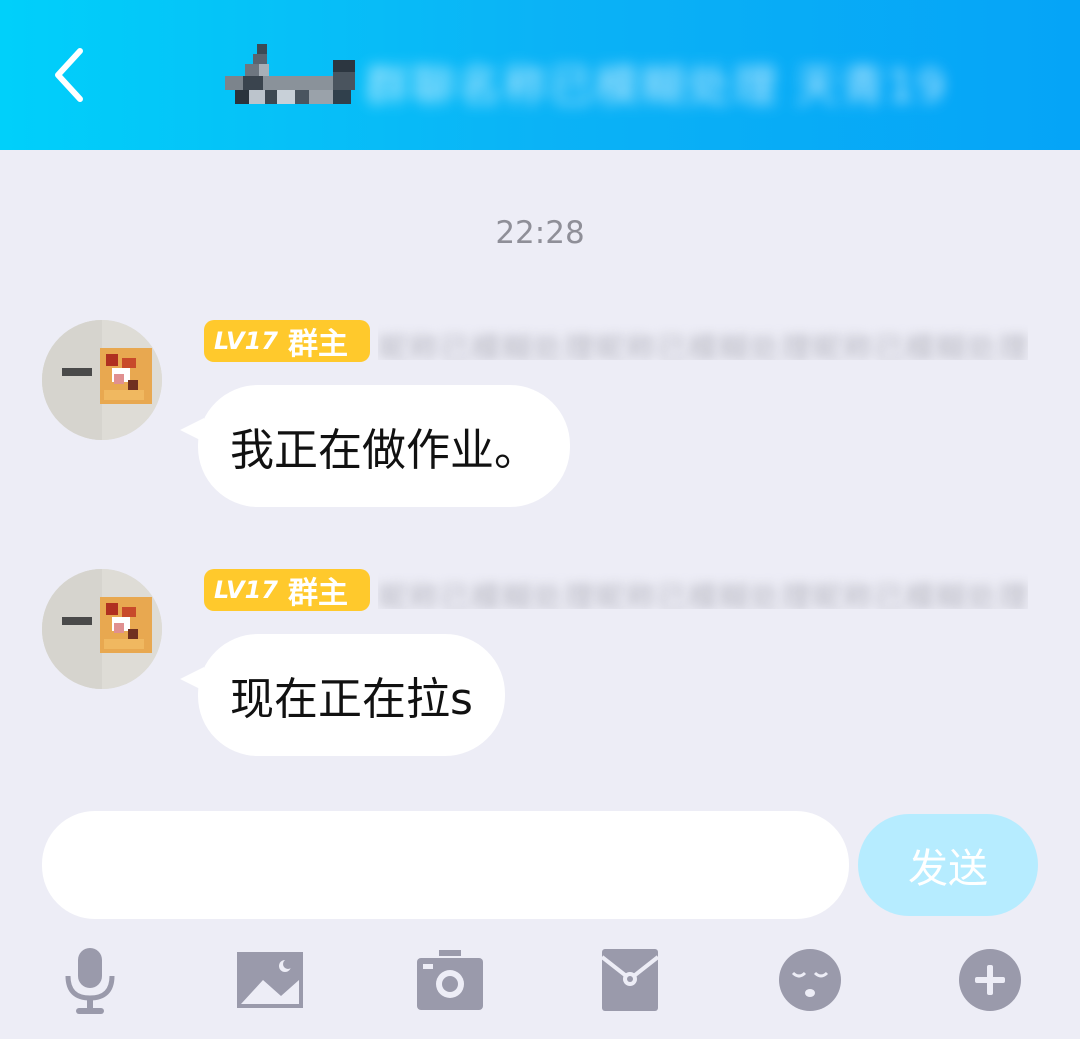 This screenshot has width=1080, height=1039. Describe the element at coordinates (351, 695) in the screenshot. I see `message-bubble: 现在正在拉s` at that location.